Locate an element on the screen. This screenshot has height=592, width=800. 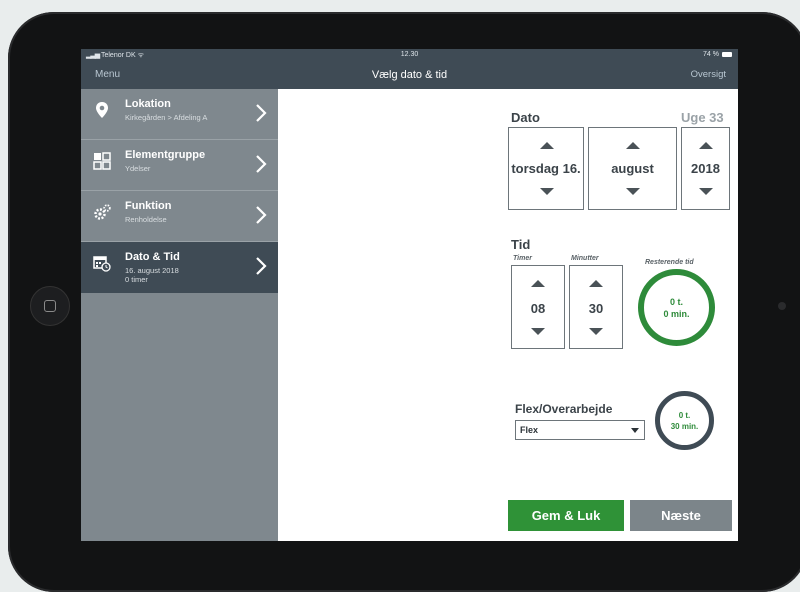
minutes-value: 30 is located at coordinates (596, 308).